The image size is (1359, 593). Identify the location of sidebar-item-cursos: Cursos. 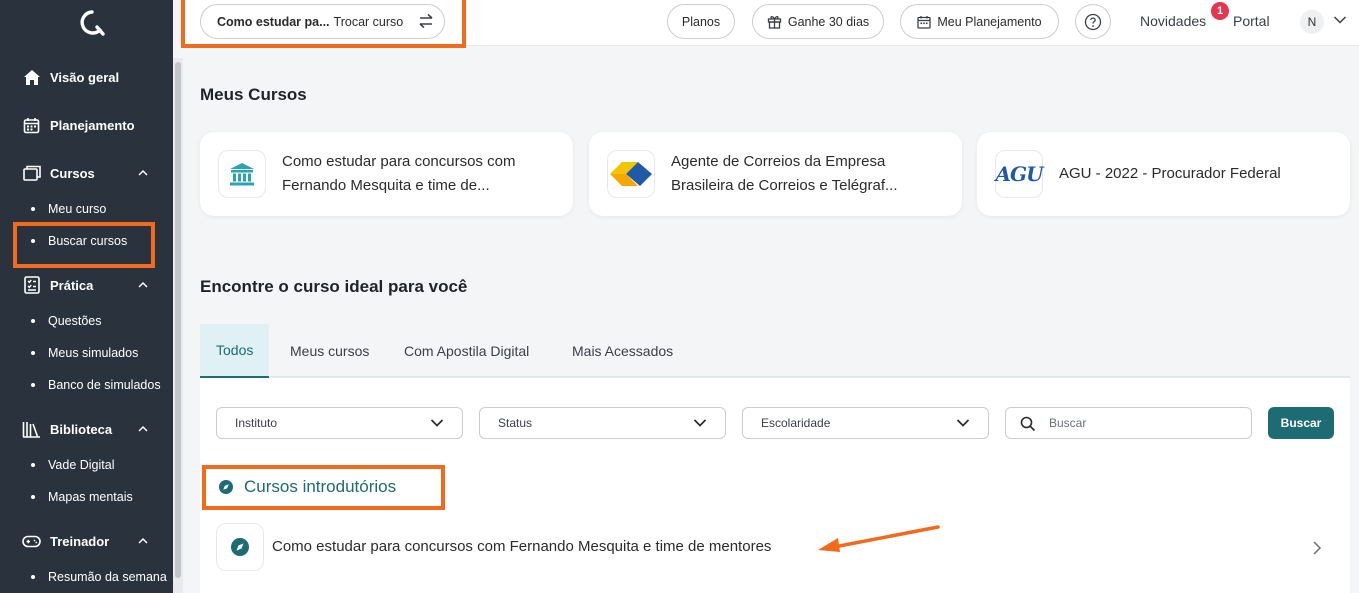
(58, 173).